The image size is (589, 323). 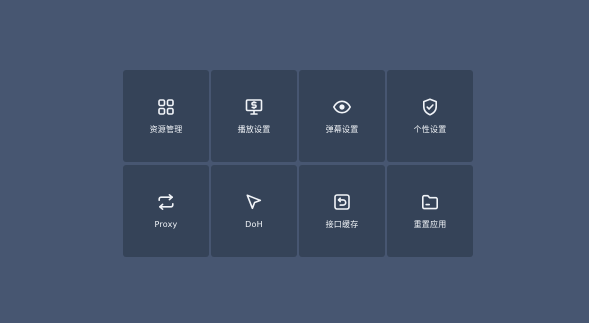 What do you see at coordinates (430, 129) in the screenshot?
I see `menu-item-label: 个性设置` at bounding box center [430, 129].